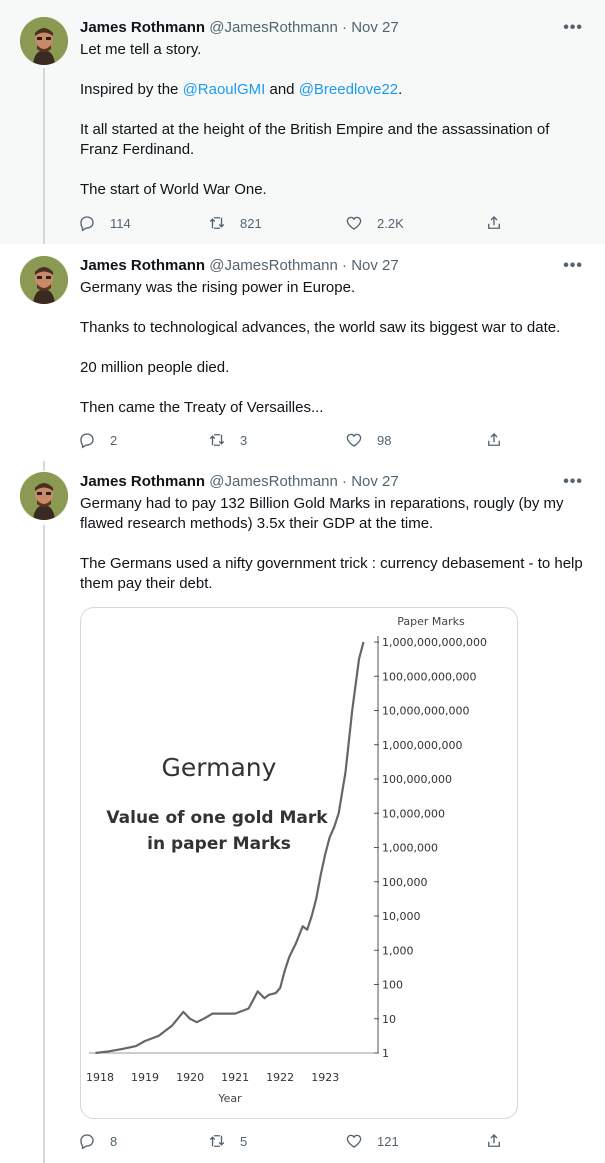  I want to click on y-tick-label: 1,000,000,000,000, so click(434, 642).